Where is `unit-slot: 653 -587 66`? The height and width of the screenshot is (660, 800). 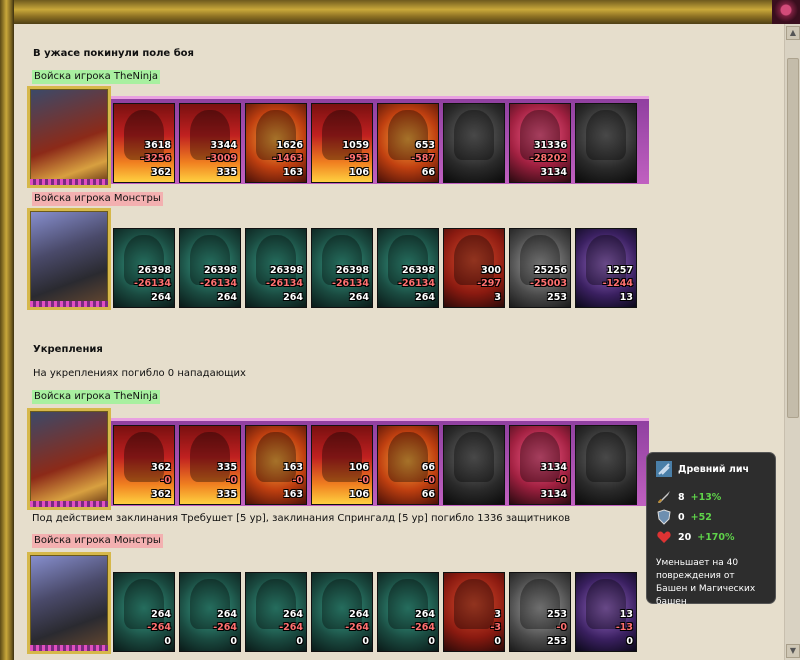
unit-slot: 653 -587 66 is located at coordinates (408, 143).